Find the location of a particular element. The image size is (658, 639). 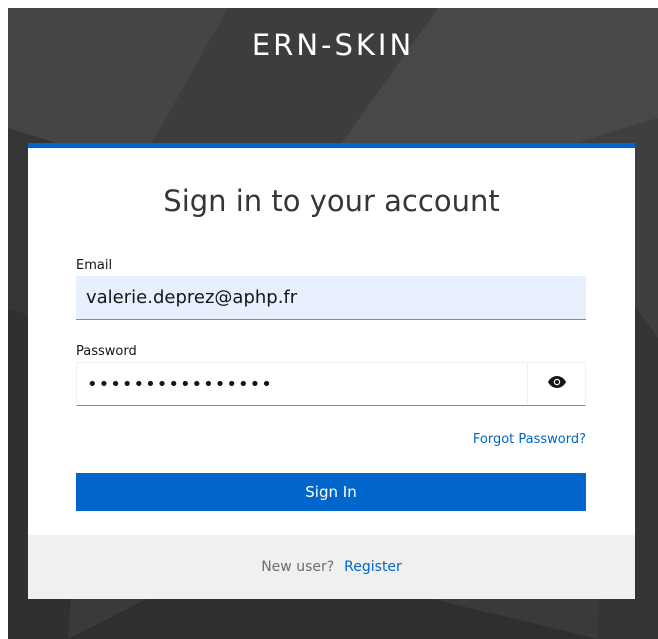

password-field: •••••••••••••••• is located at coordinates (302, 384).